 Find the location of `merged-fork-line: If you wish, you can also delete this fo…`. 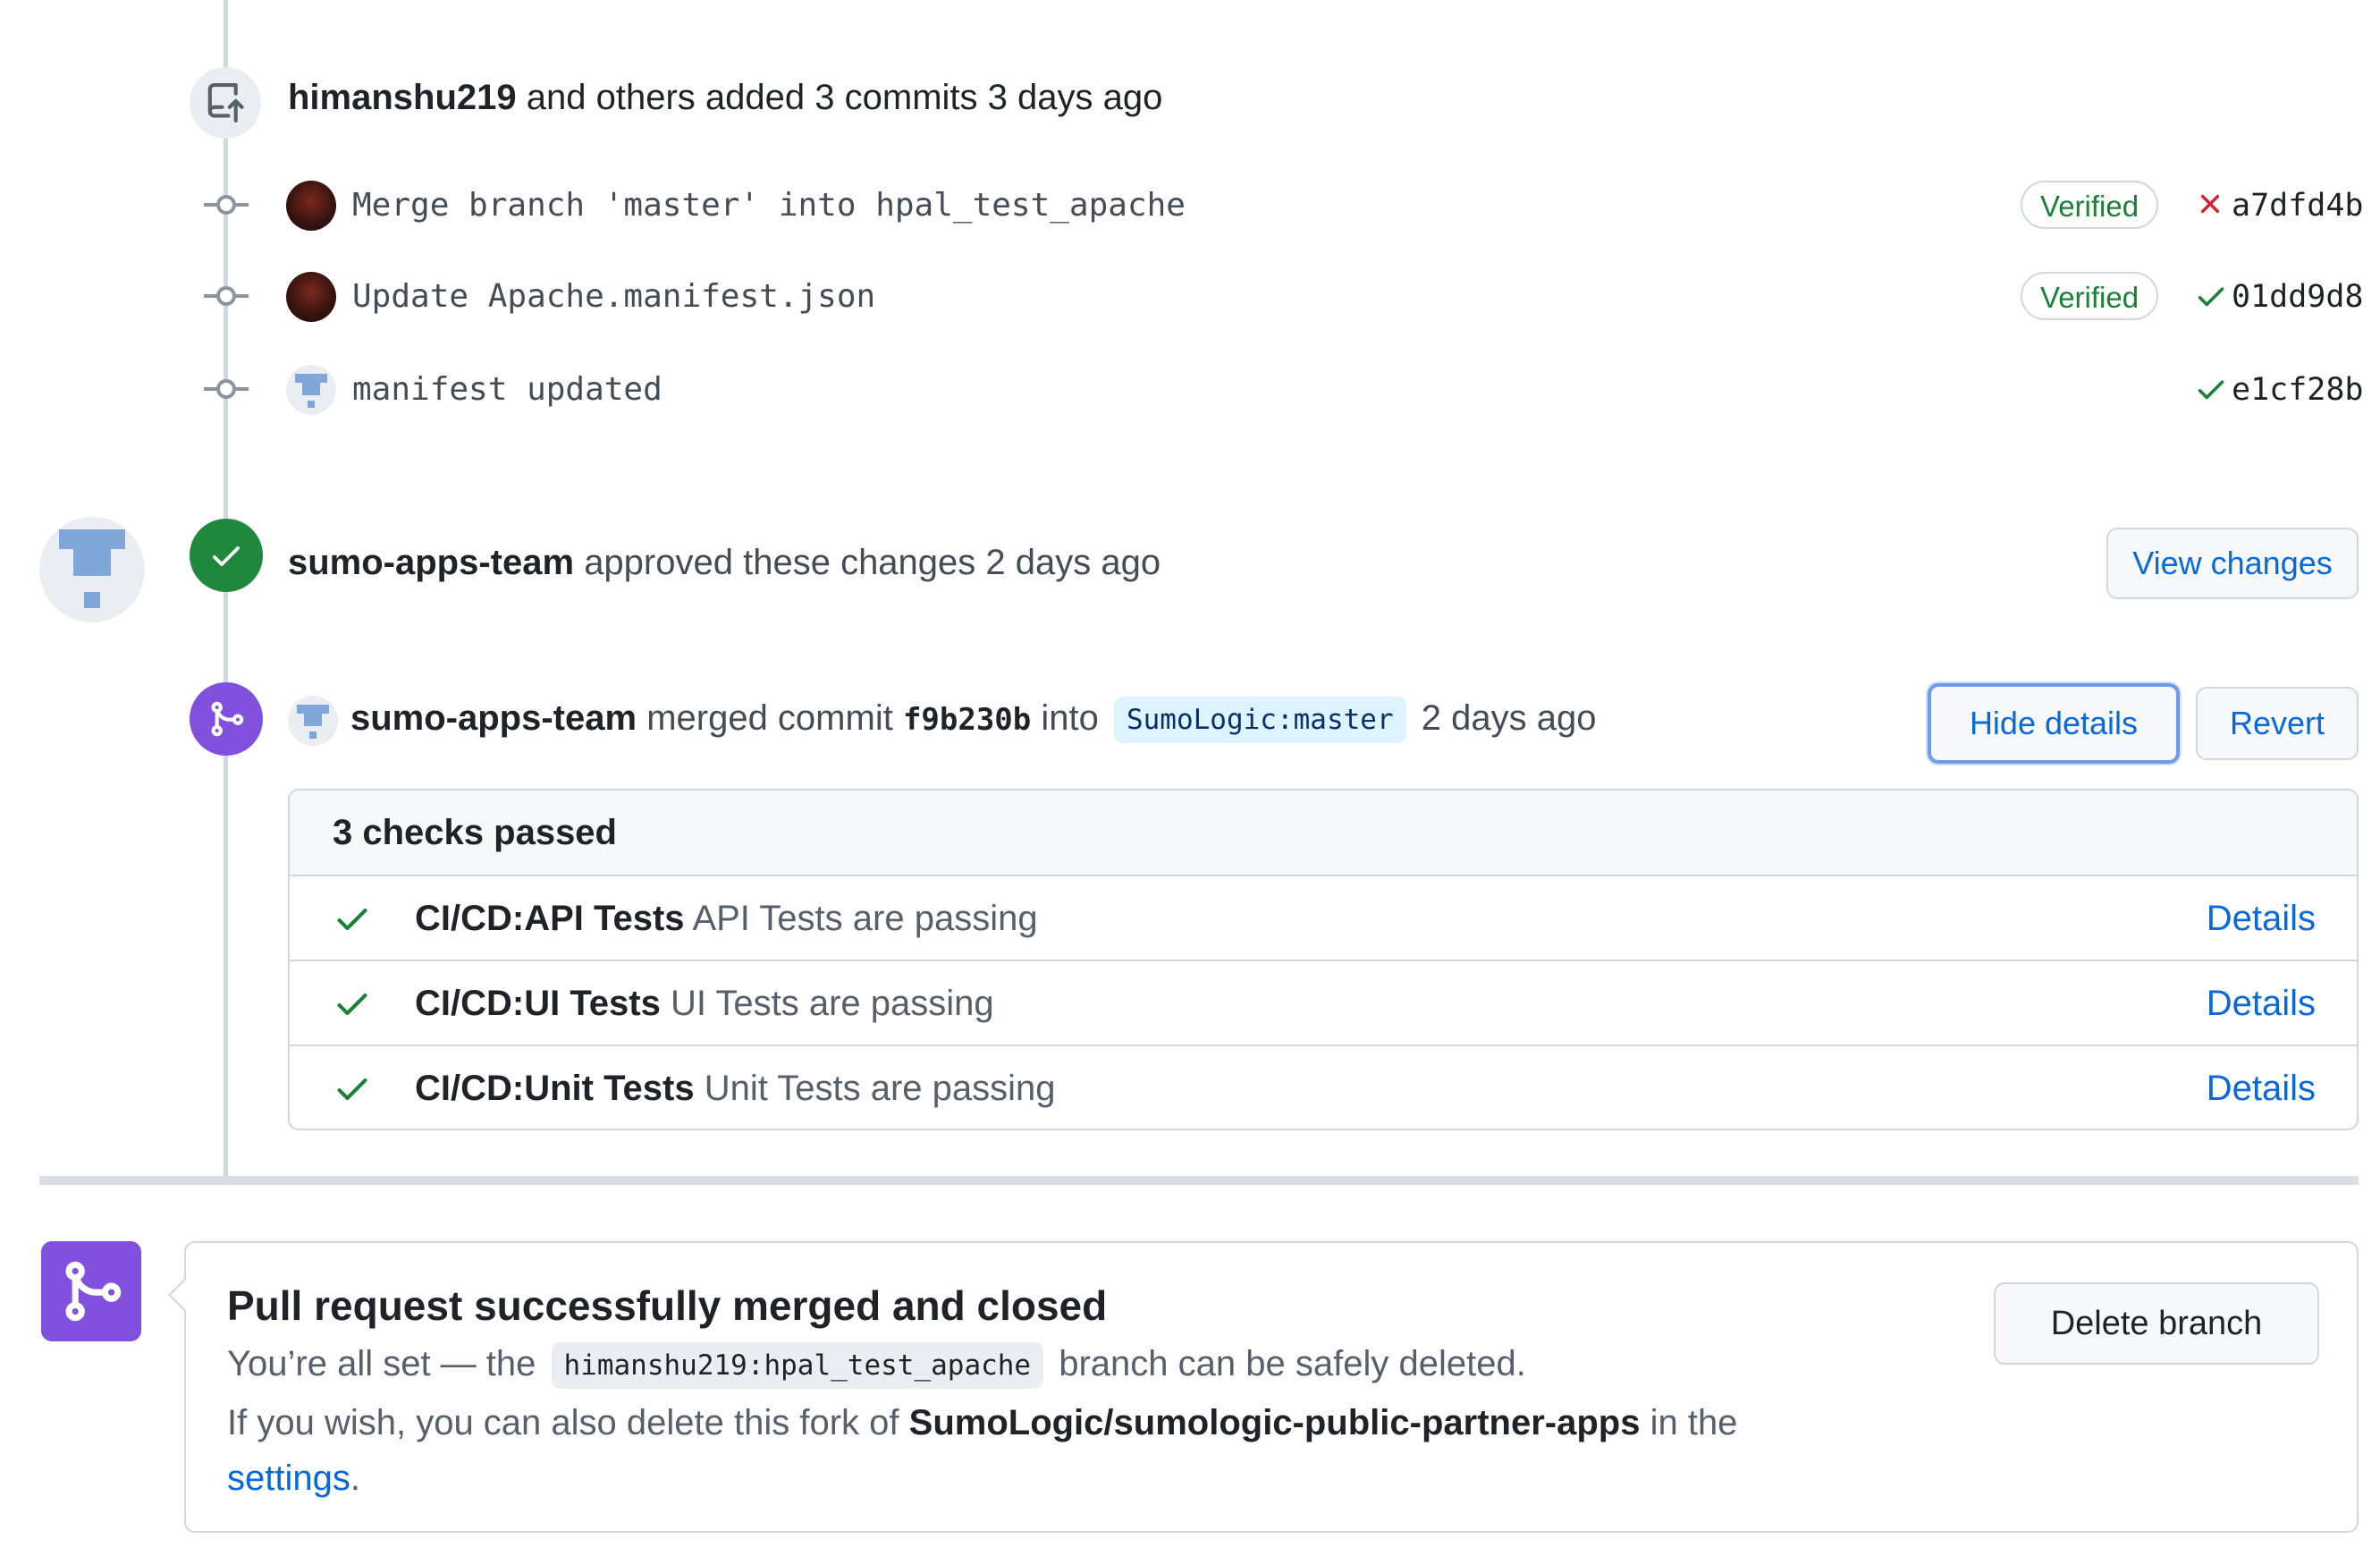

merged-fork-line: If you wish, you can also delete this fo… is located at coordinates (982, 1423).